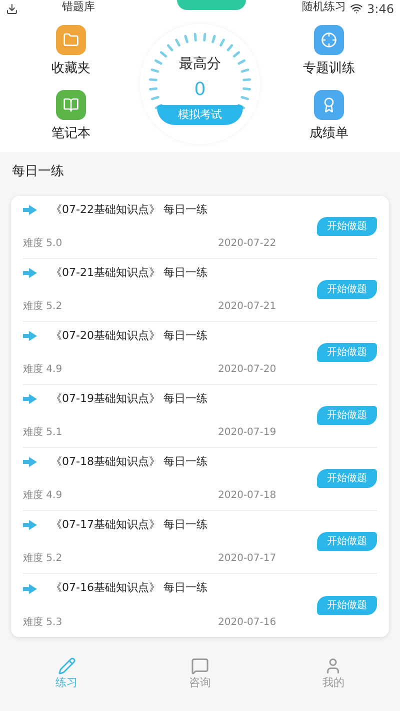  I want to click on exercise-title: 《07-17基础知识点》 每日一练, so click(129, 525).